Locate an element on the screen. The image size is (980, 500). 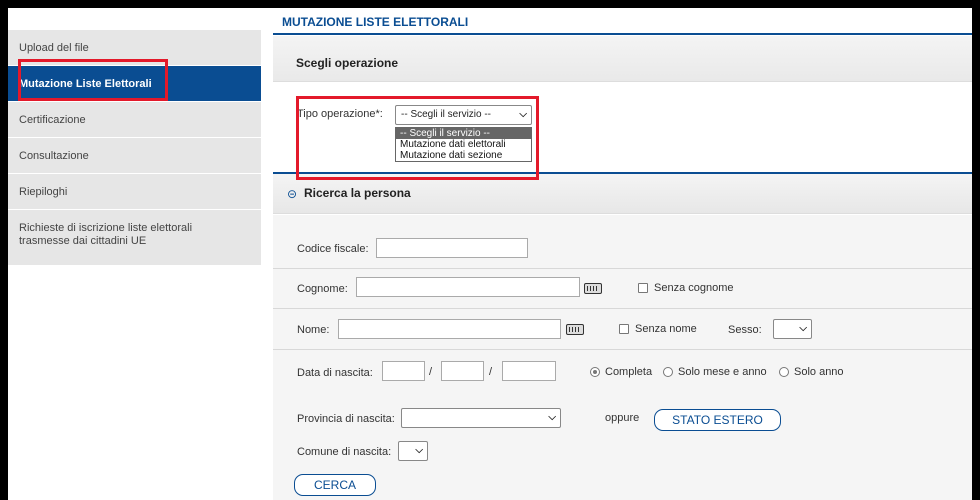
comune-nascita-label: Comune di nascita: is located at coordinates (344, 452).